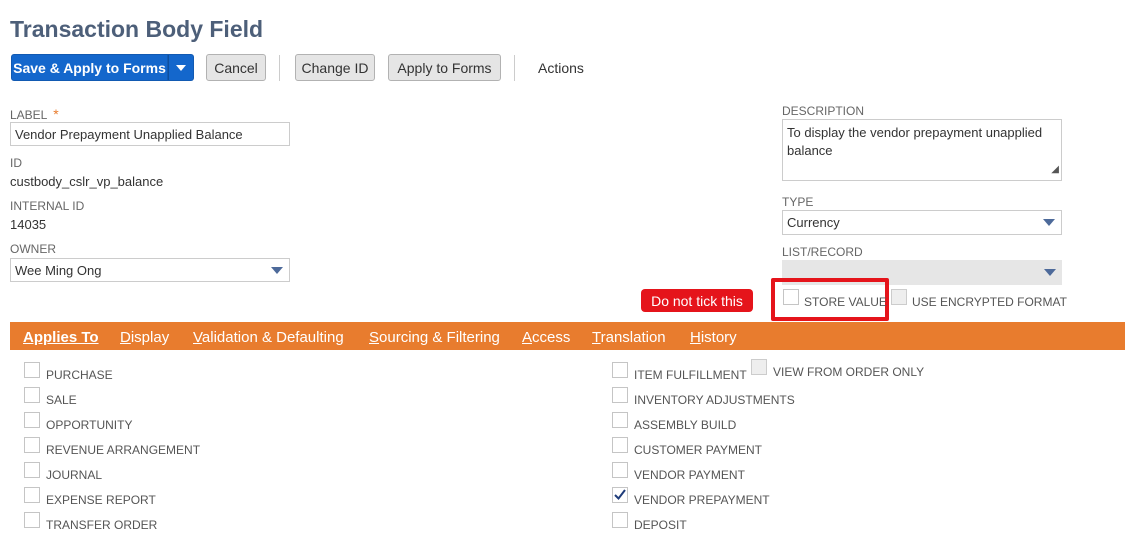 This screenshot has width=1125, height=533. I want to click on label-field-title: LABEL *, so click(34, 114).